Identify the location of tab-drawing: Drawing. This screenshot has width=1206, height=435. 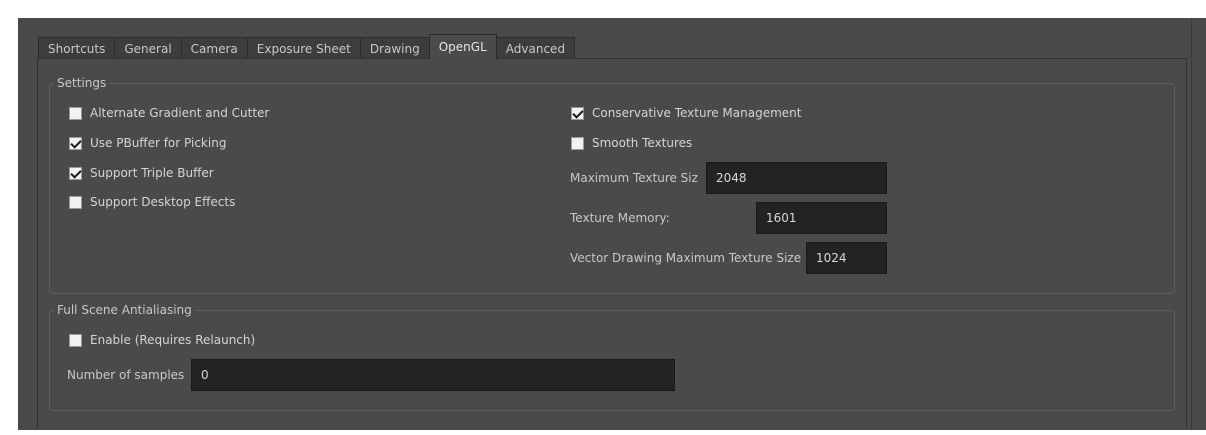
(394, 48).